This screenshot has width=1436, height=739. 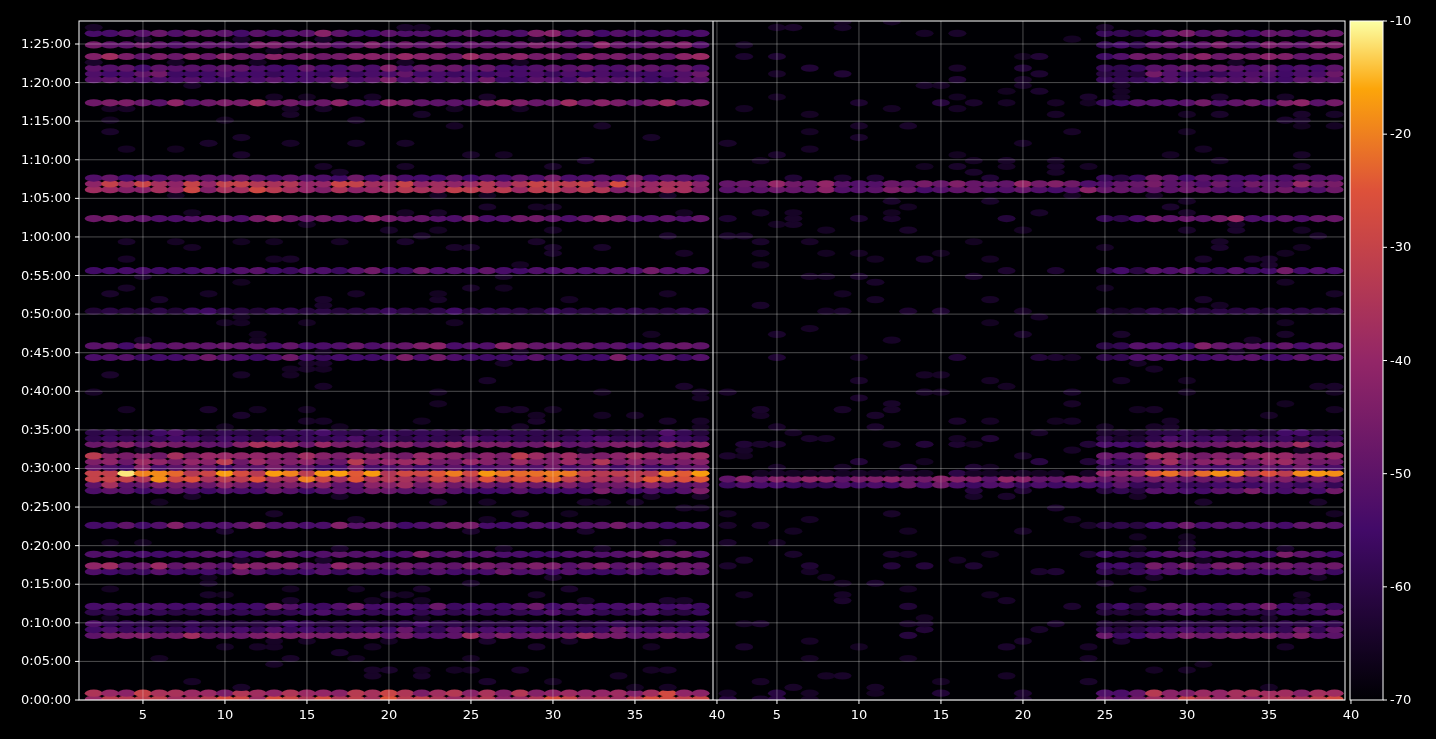 What do you see at coordinates (45, 236) in the screenshot?
I see `y-tick-label: 1:00:00` at bounding box center [45, 236].